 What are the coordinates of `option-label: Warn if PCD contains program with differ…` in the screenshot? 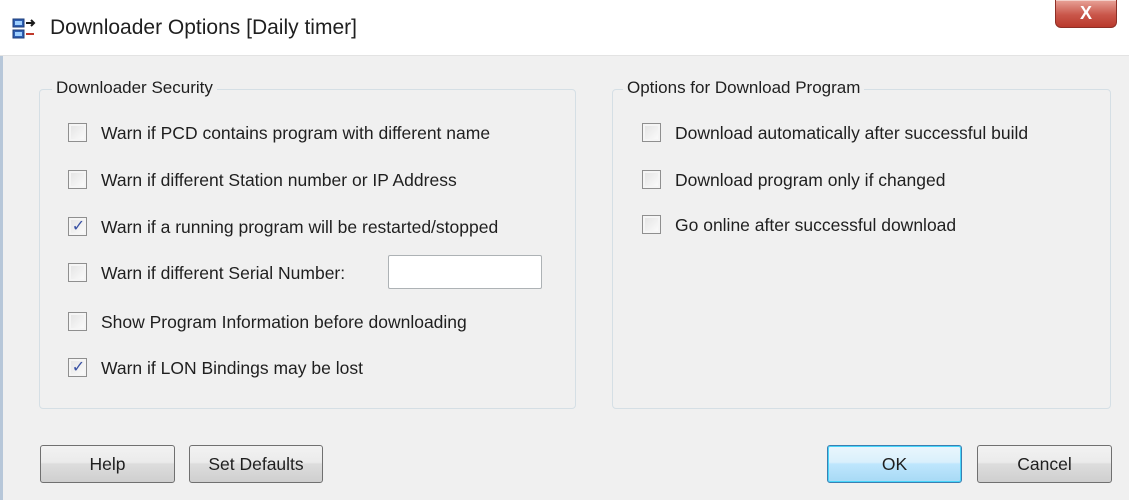 It's located at (296, 133).